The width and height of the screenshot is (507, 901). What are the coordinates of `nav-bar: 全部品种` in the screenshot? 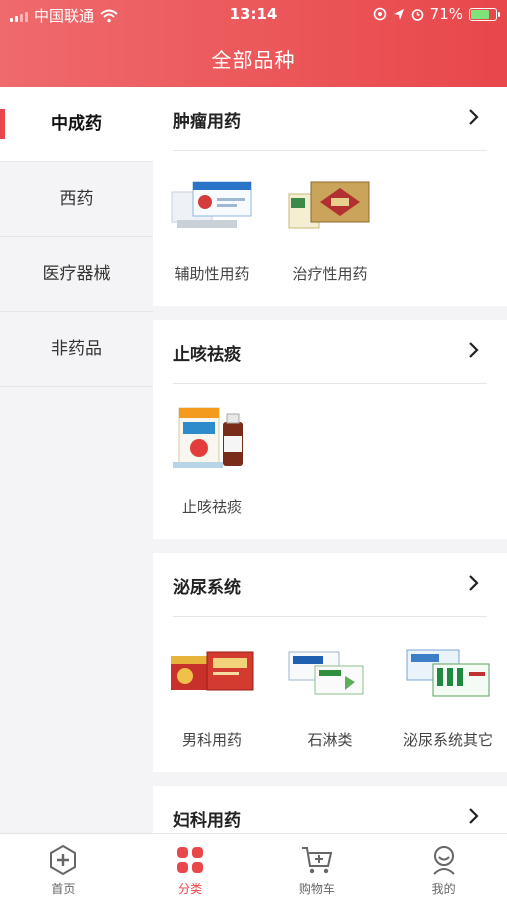 It's located at (253, 58).